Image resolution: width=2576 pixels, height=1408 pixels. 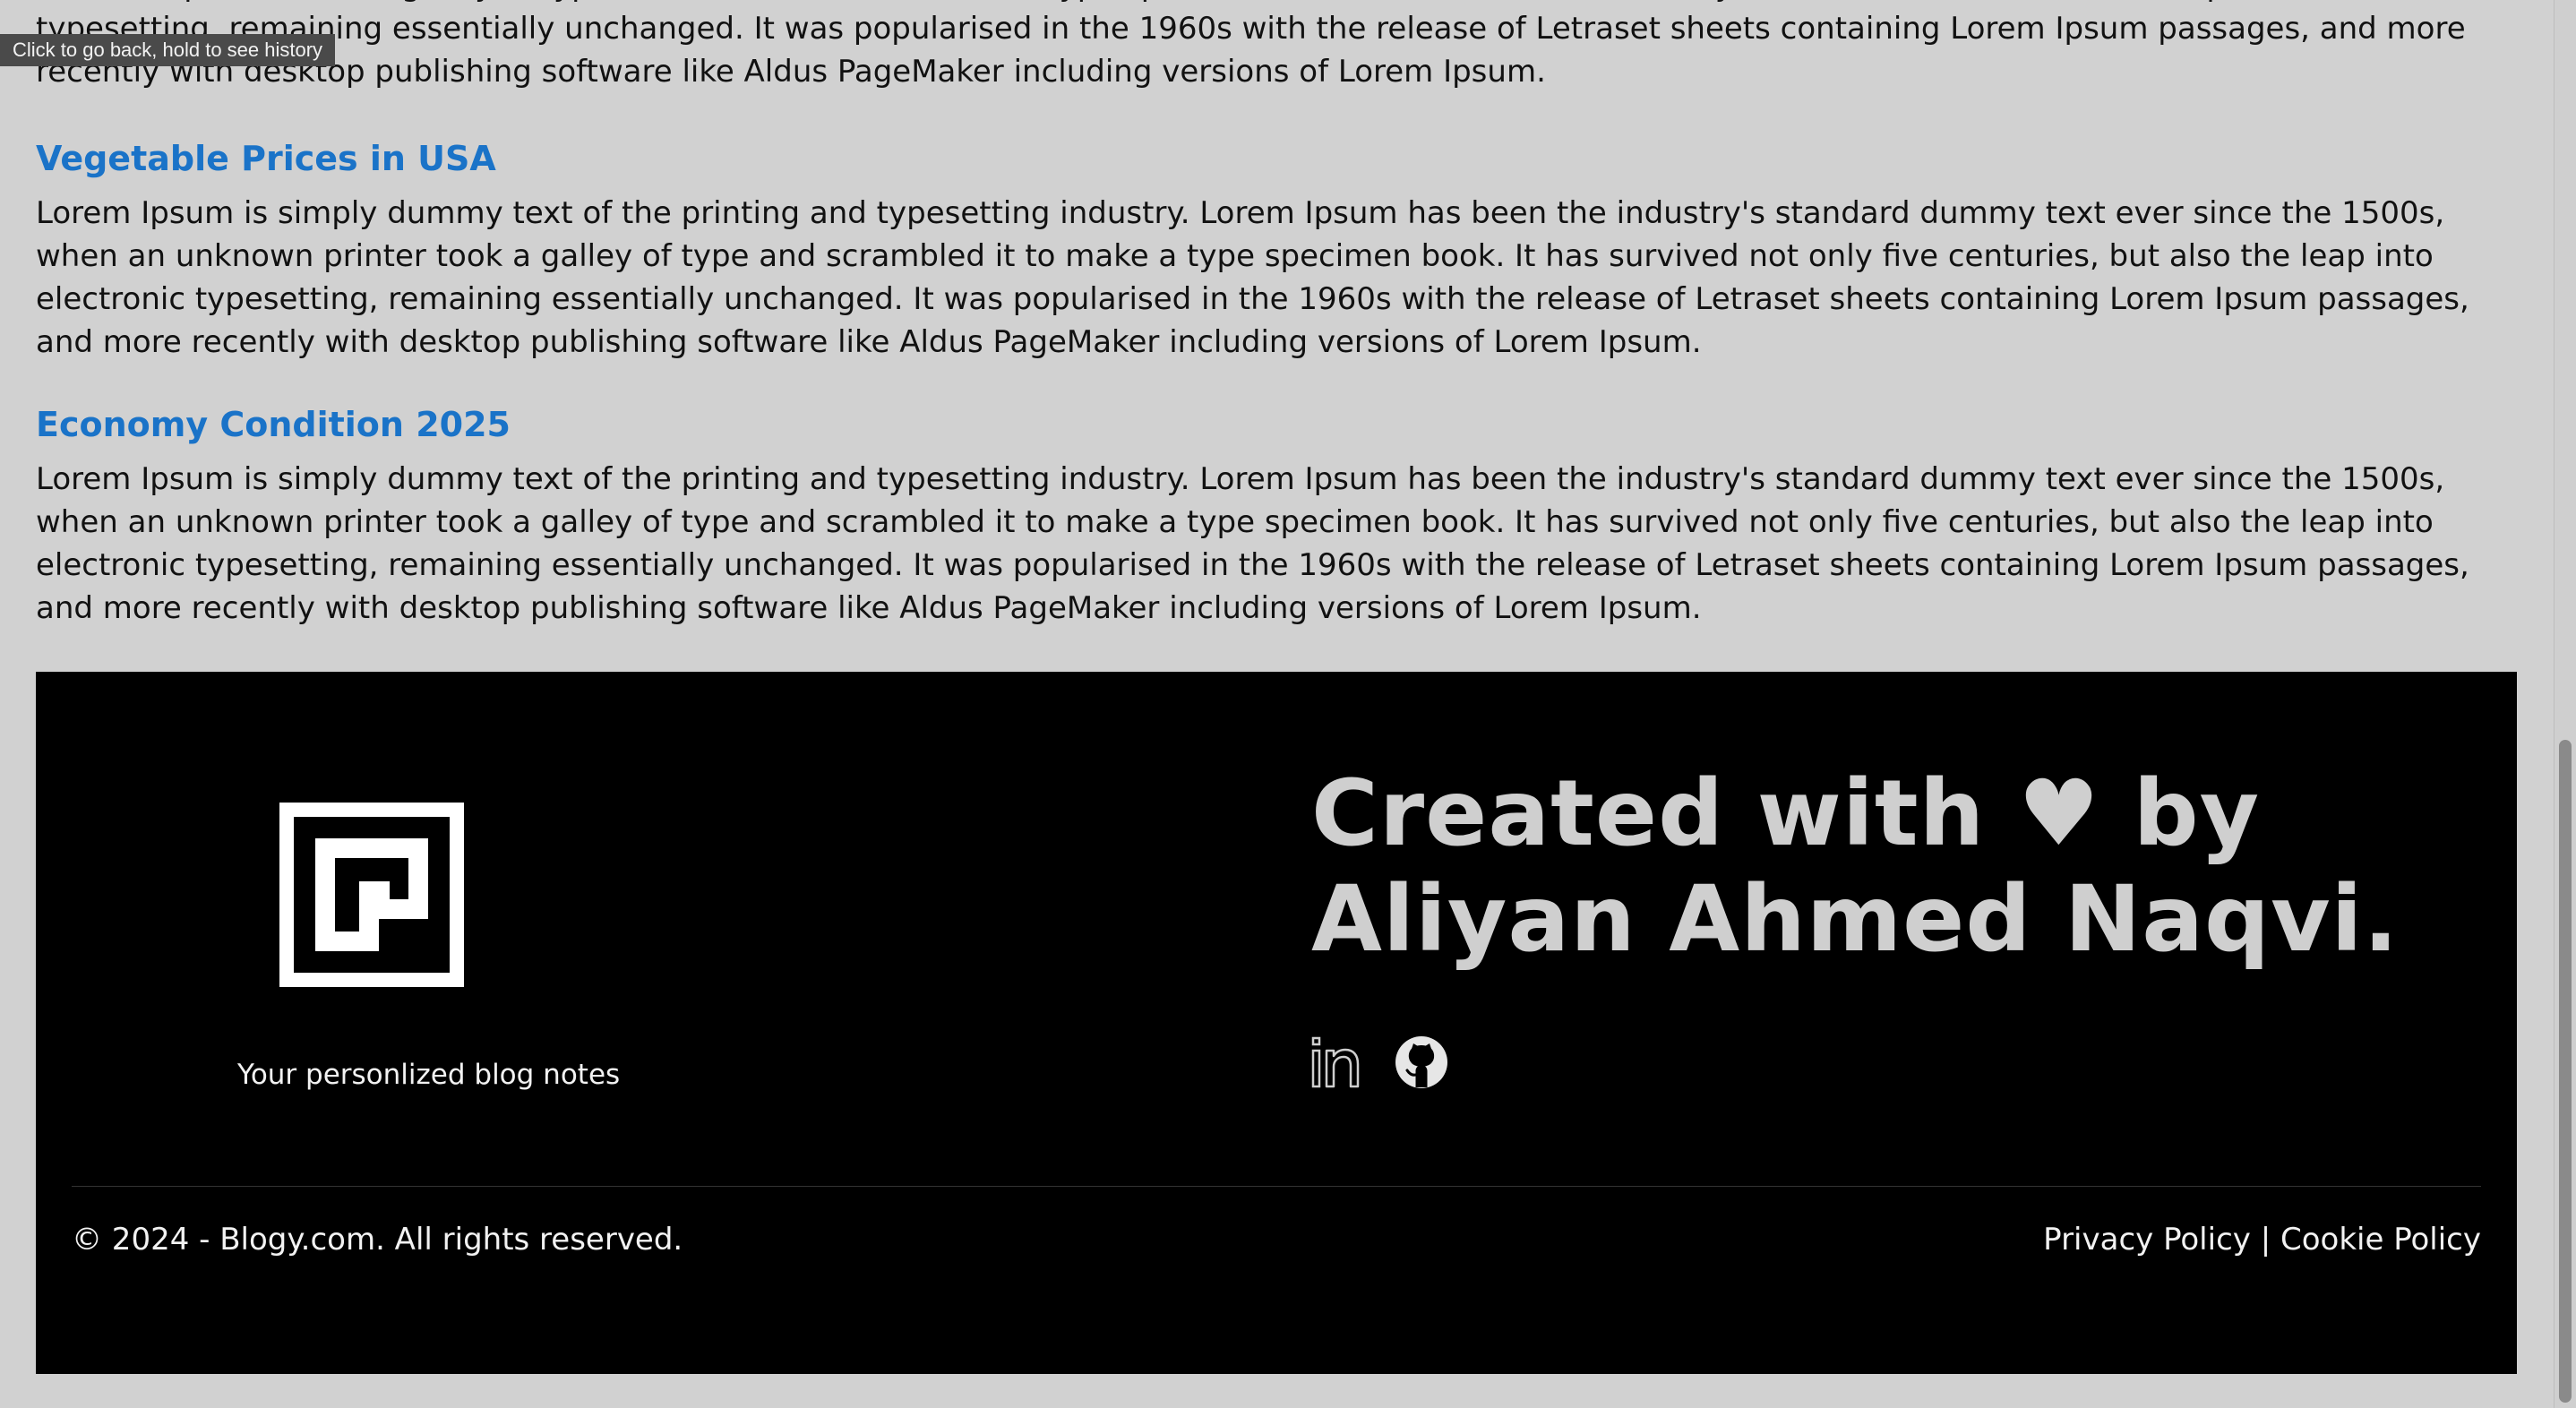 What do you see at coordinates (1276, 1186) in the screenshot?
I see `footer-divider` at bounding box center [1276, 1186].